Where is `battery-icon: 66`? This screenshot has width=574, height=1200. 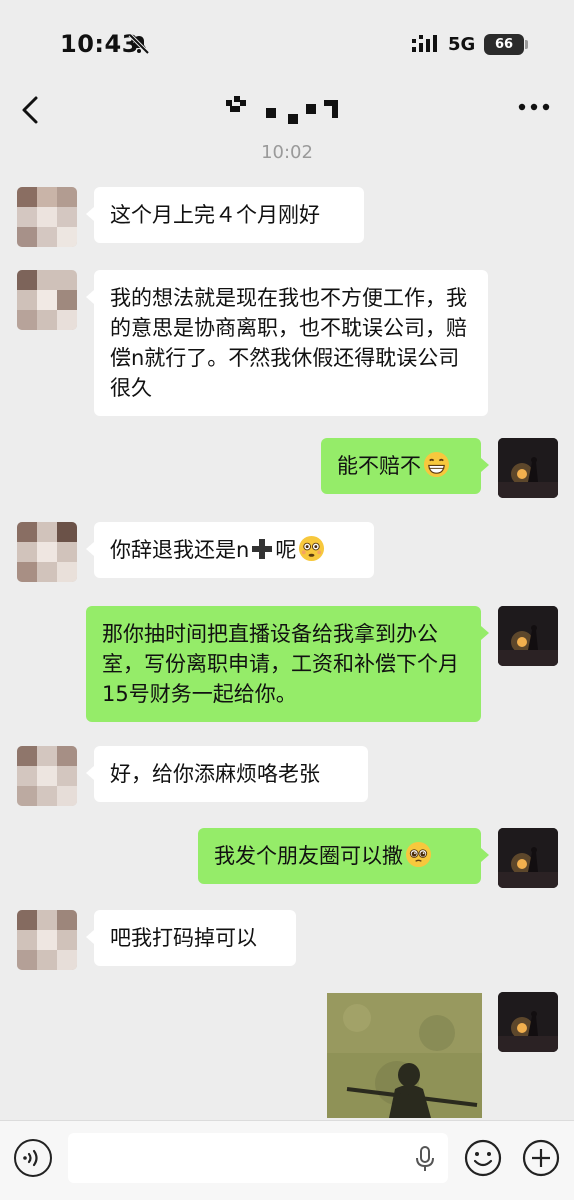 battery-icon: 66 is located at coordinates (504, 44).